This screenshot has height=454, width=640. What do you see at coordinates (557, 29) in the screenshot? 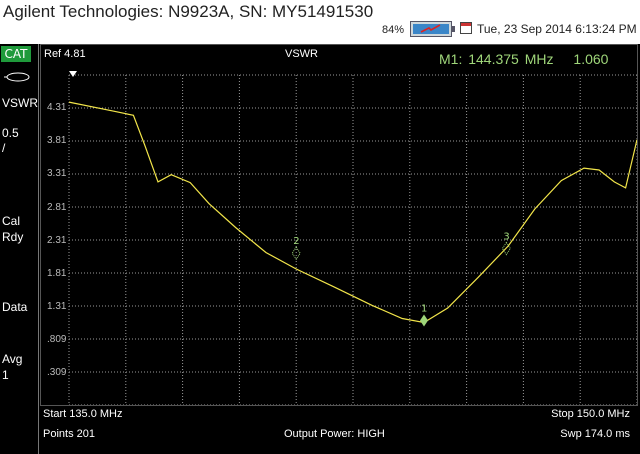
I see `datetime: Tue, 23 Sep 2014 6:13:24 PM` at bounding box center [557, 29].